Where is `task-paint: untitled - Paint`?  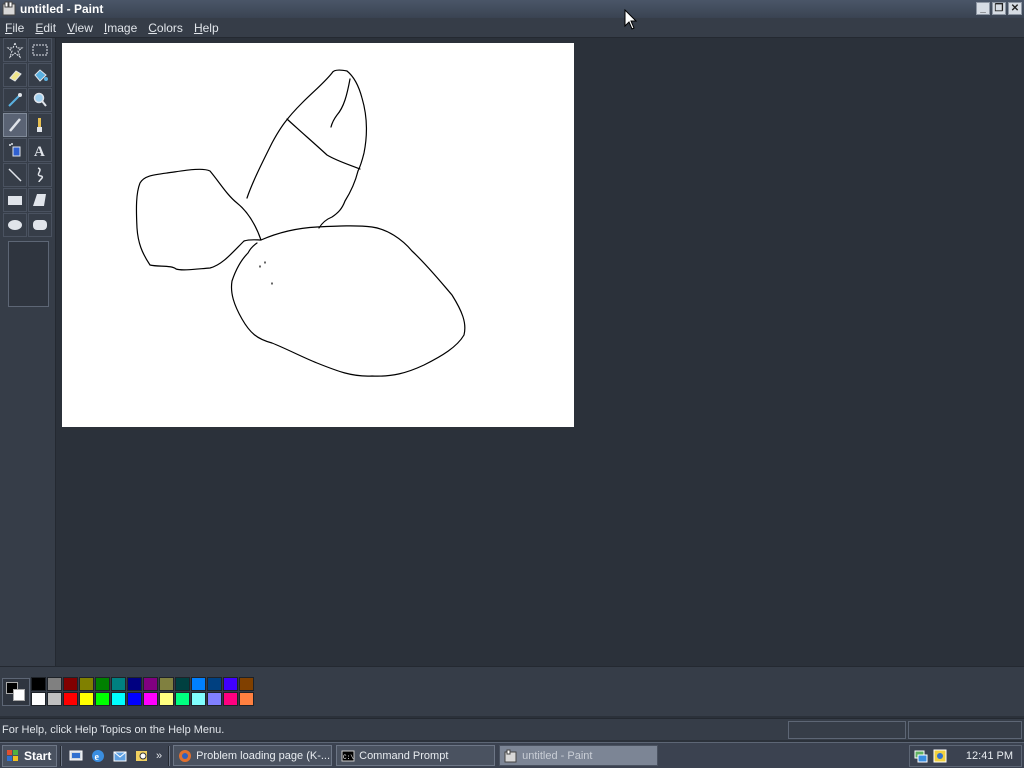
task-paint: untitled - Paint is located at coordinates (579, 755).